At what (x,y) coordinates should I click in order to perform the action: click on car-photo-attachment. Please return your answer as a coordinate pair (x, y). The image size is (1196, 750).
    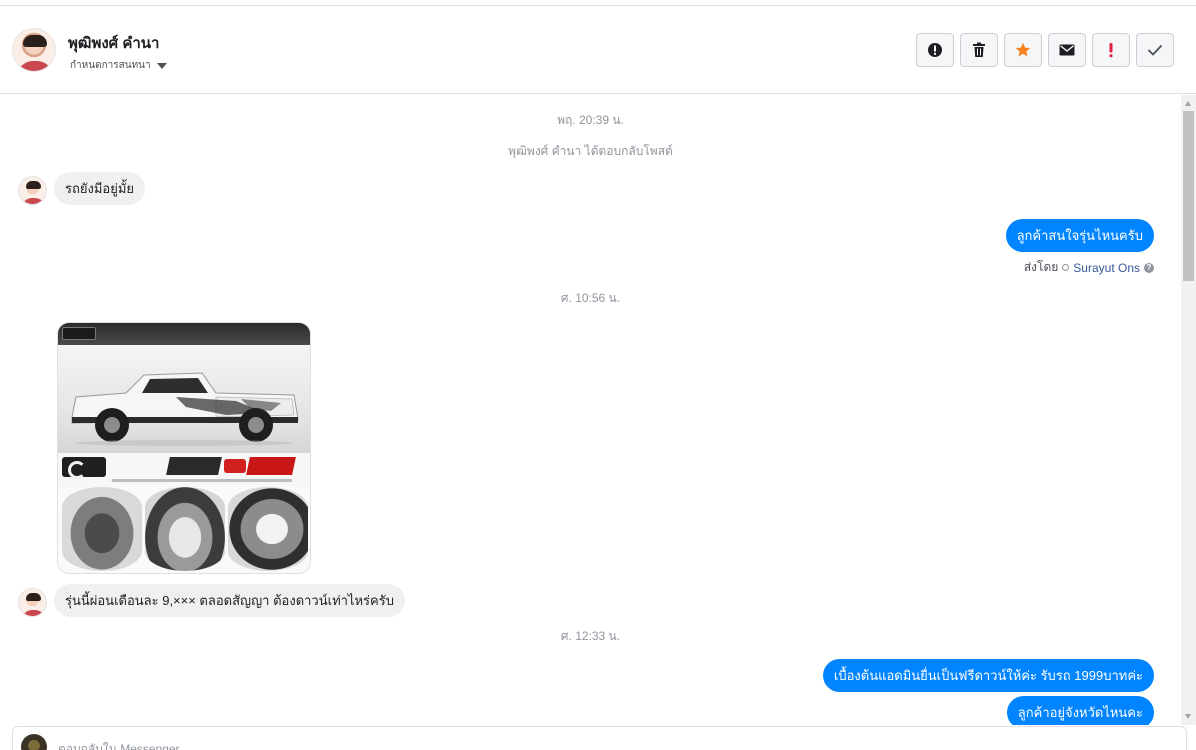
    Looking at the image, I should click on (184, 448).